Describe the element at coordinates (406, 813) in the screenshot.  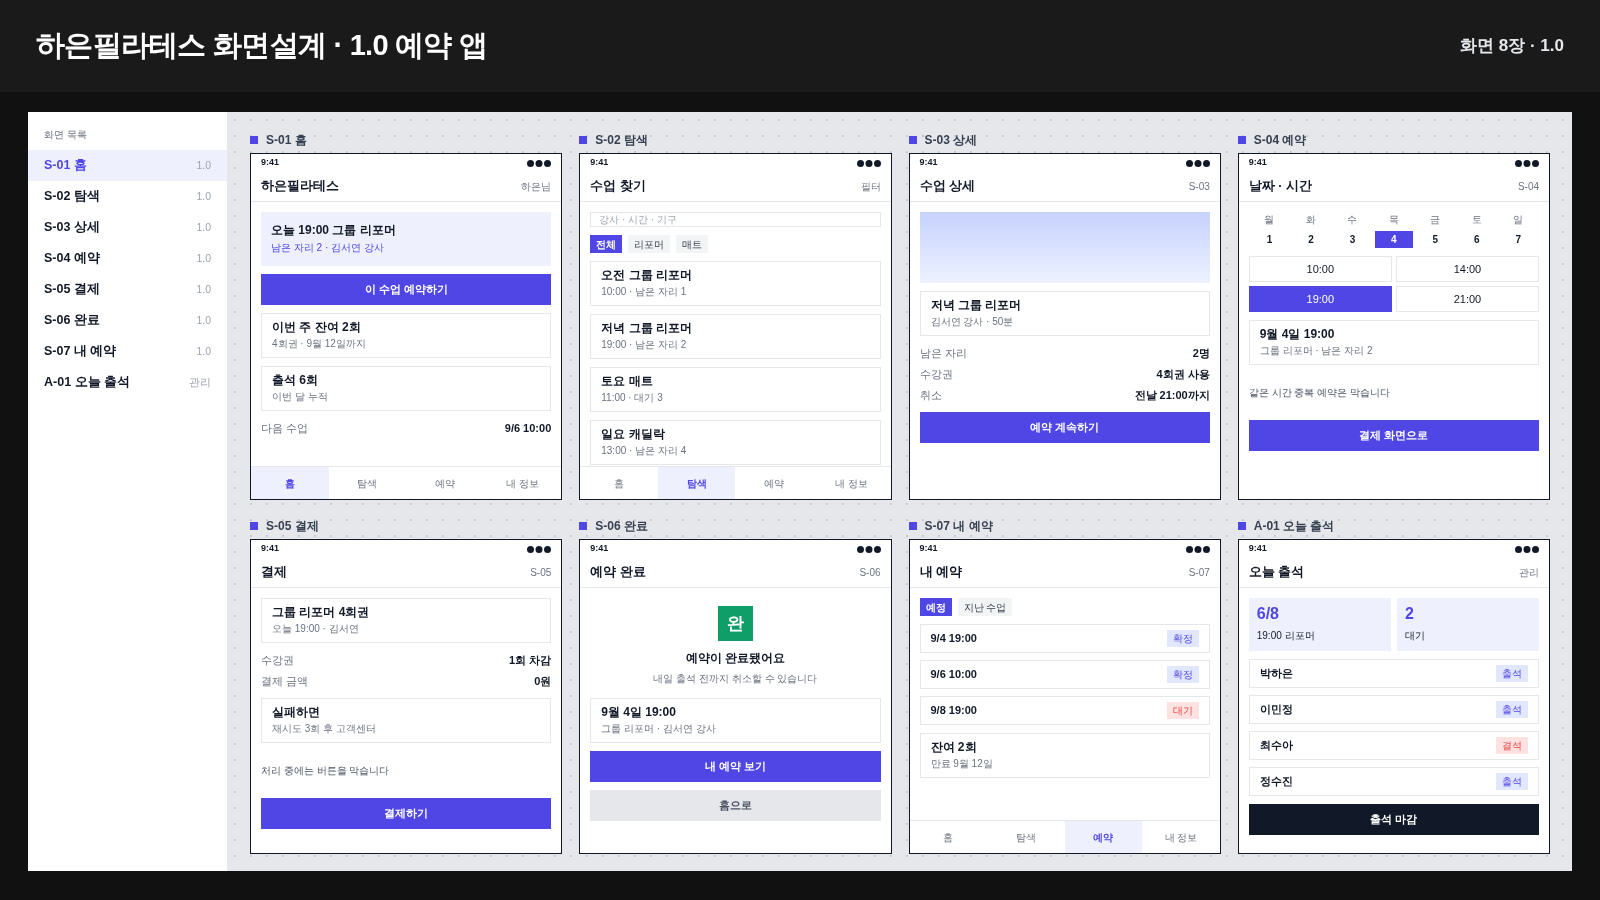
I see `action-button: 결제하기` at that location.